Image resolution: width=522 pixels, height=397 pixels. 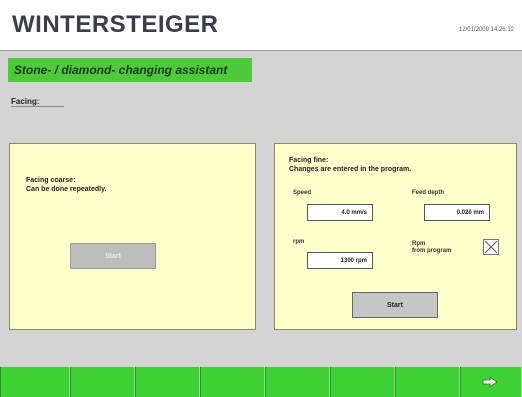 I want to click on coarse-description: Can be done repeatedly., so click(x=66, y=189).